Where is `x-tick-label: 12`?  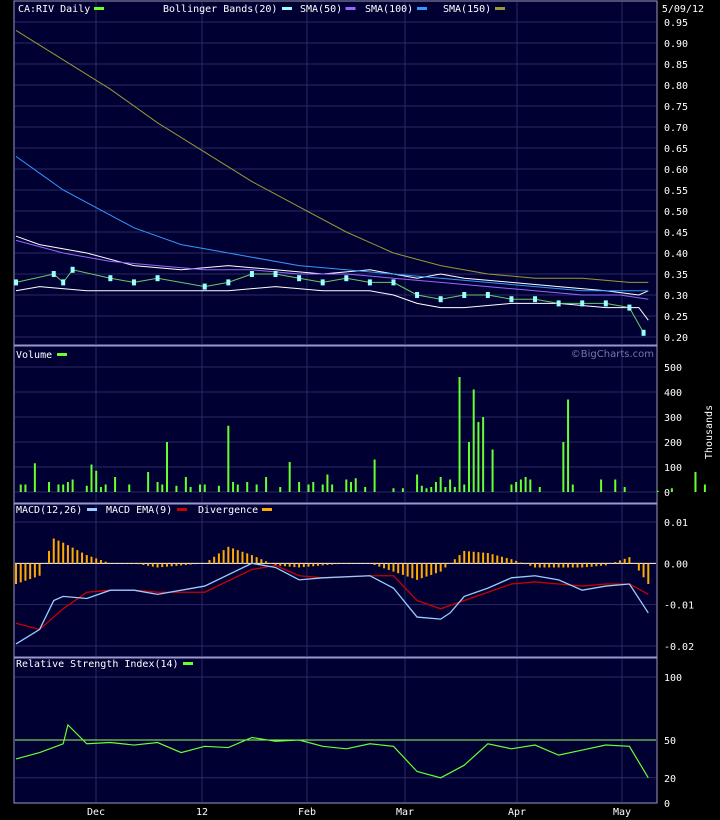 x-tick-label: 12 is located at coordinates (202, 812).